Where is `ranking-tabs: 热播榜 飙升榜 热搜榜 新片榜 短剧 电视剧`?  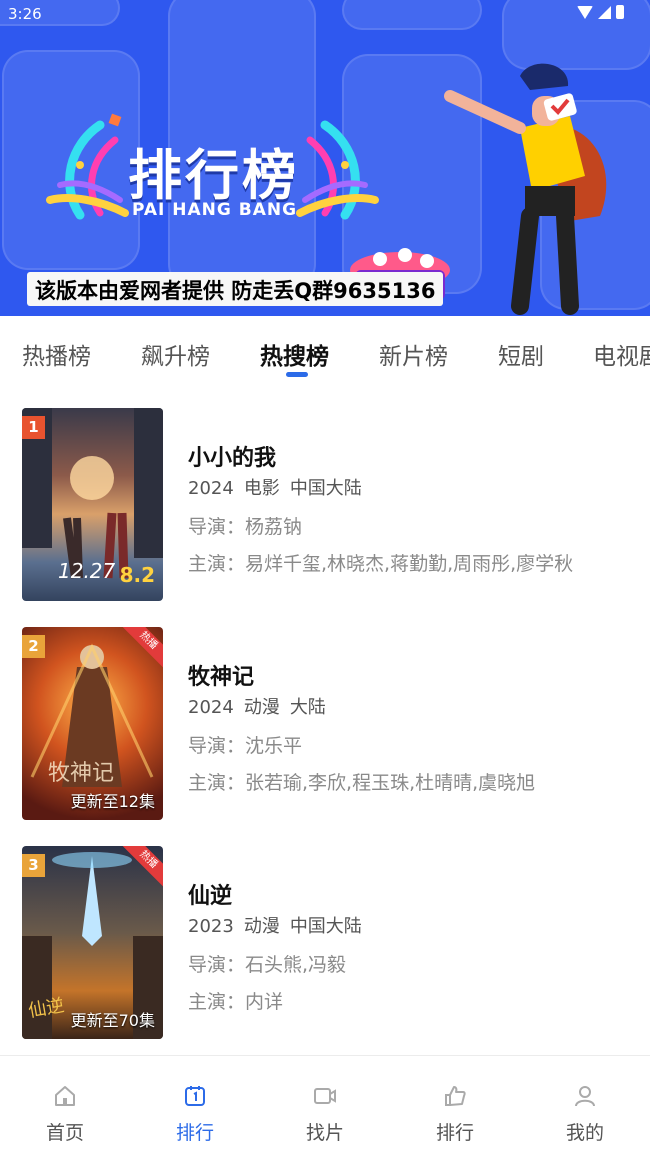
ranking-tabs: 热播榜 飙升榜 热搜榜 新片榜 短剧 电视剧 is located at coordinates (325, 352).